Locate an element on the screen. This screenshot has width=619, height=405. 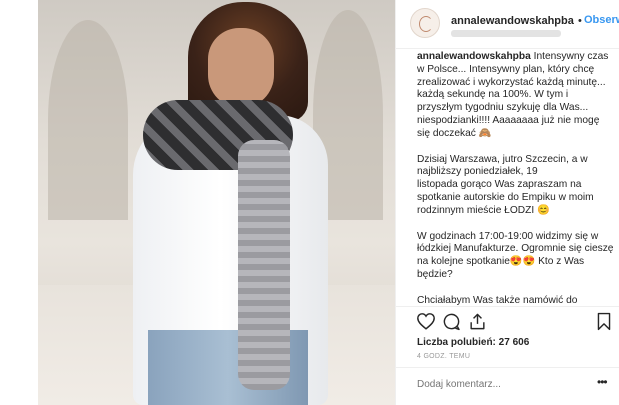
share-arrow-icon is located at coordinates (477, 321).